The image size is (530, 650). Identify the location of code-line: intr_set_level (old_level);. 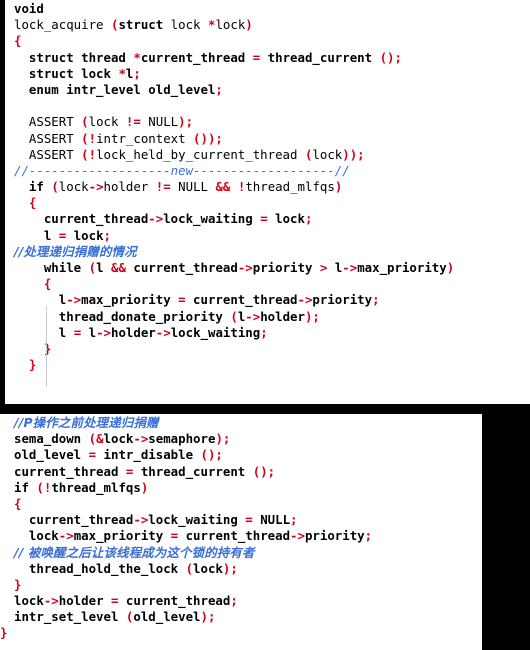
(115, 617).